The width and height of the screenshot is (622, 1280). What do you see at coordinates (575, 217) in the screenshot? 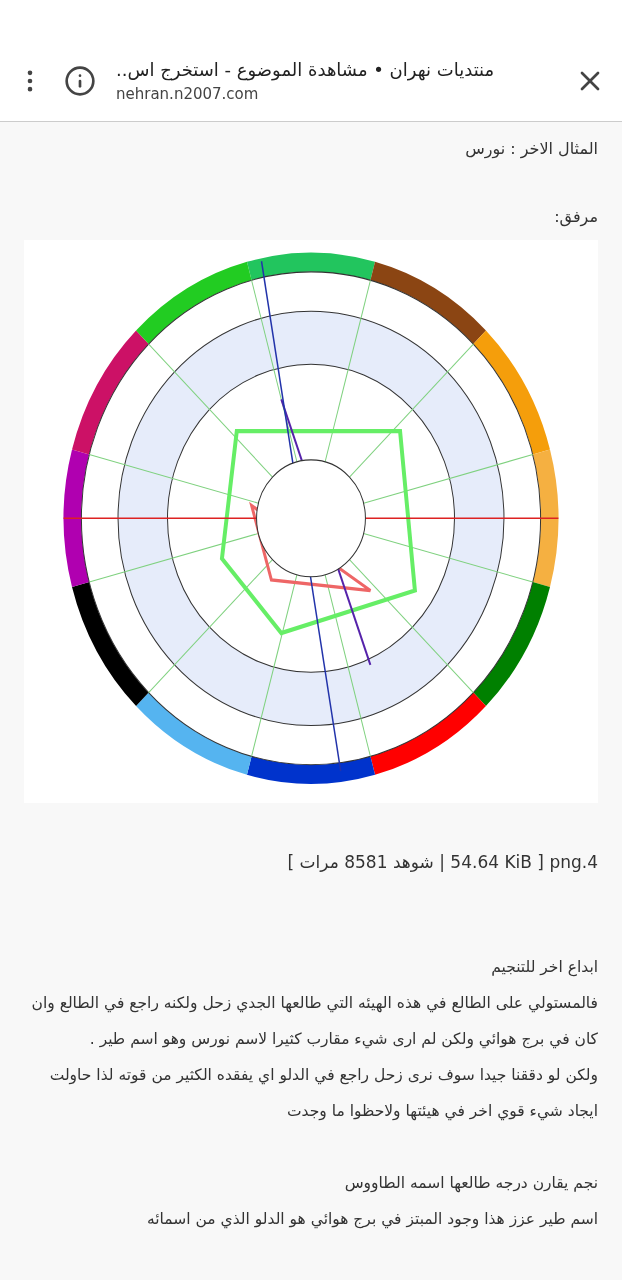
I see `attachment-label: مرفق:` at bounding box center [575, 217].